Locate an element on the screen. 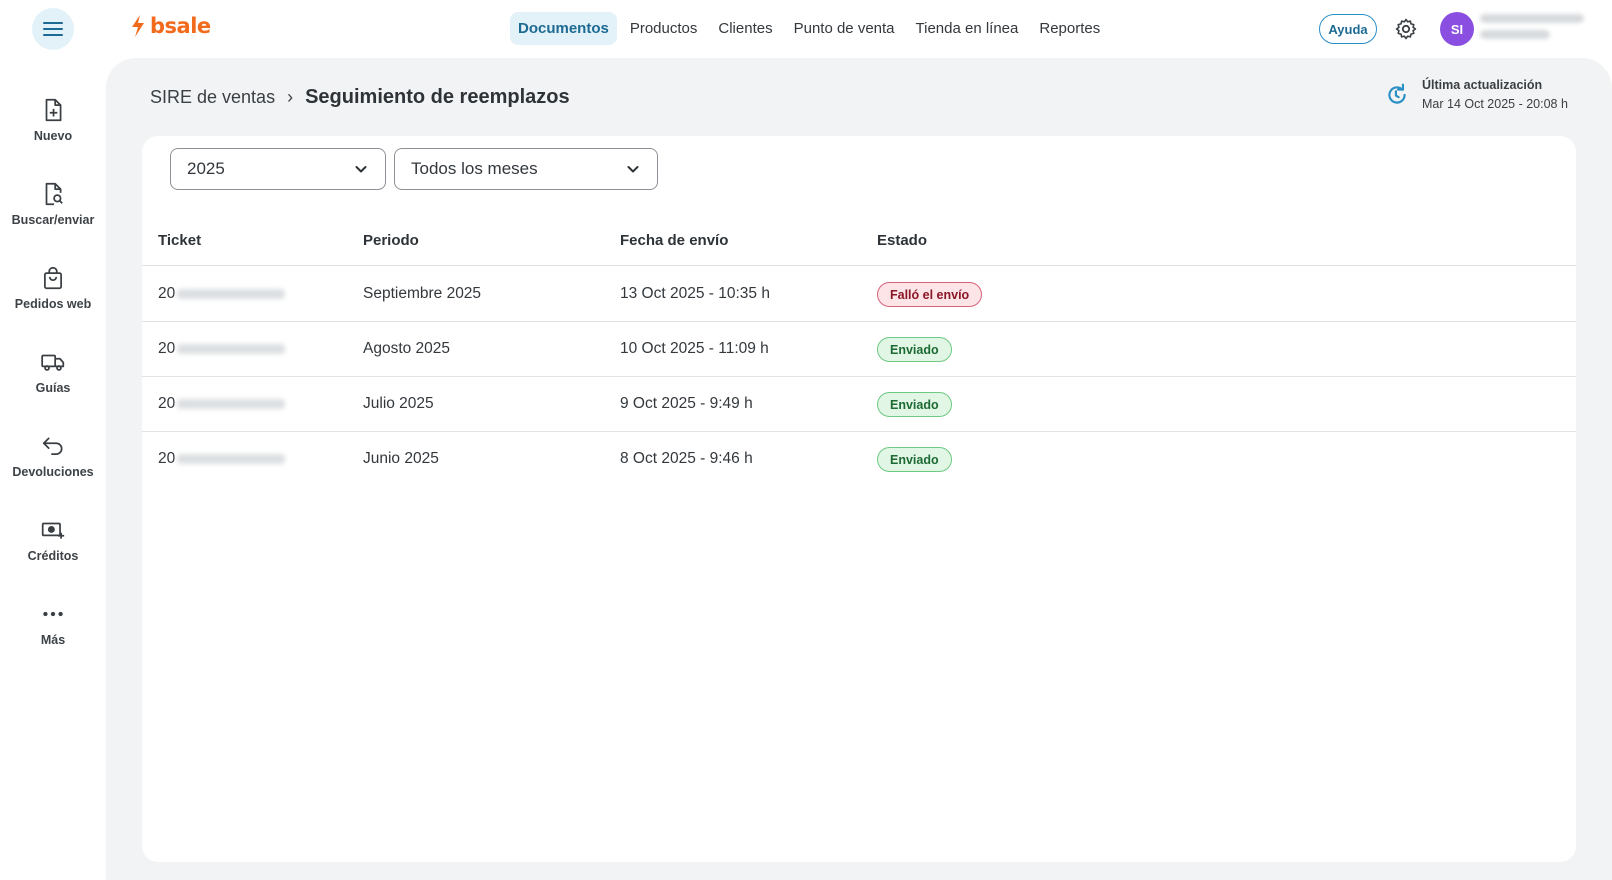 The width and height of the screenshot is (1612, 880). hamburger-icon is located at coordinates (53, 29).